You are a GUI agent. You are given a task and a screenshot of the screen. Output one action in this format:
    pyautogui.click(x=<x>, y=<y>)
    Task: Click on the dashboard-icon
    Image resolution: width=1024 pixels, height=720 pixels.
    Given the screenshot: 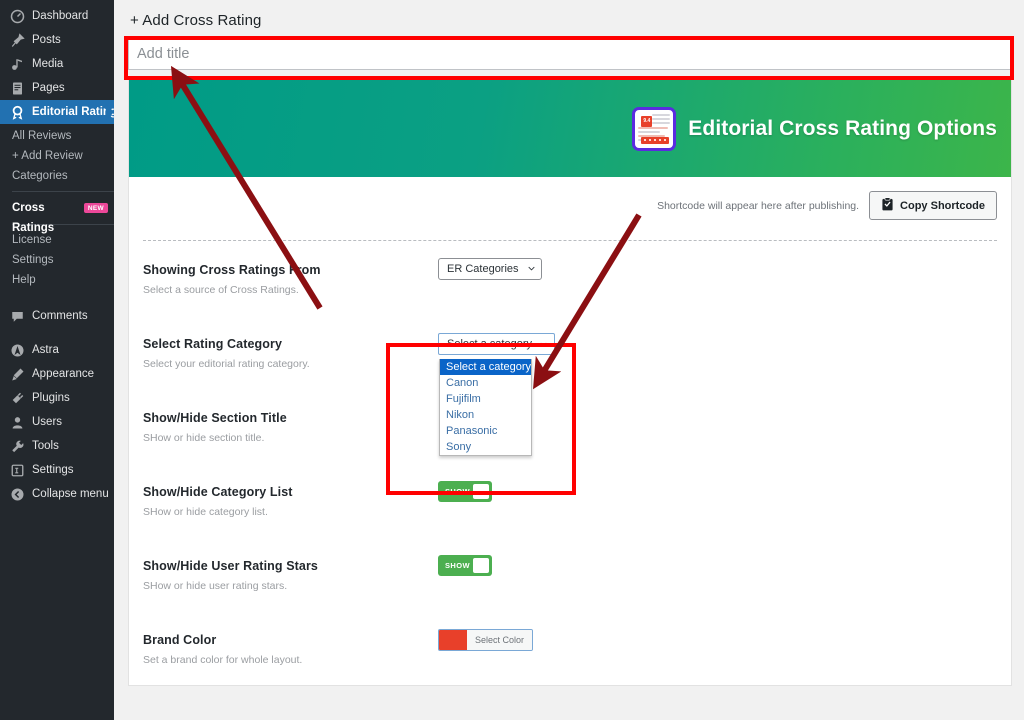 What is the action you would take?
    pyautogui.click(x=17, y=16)
    